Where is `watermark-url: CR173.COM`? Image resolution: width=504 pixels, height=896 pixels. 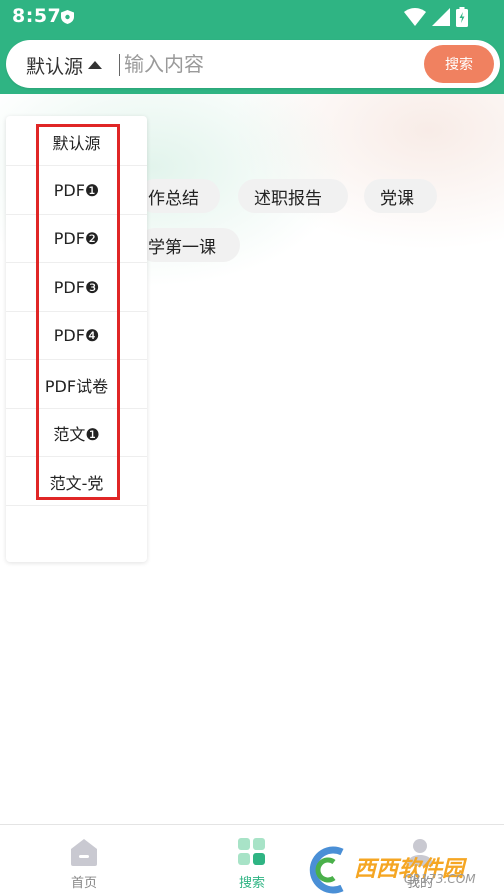 watermark-url: CR173.COM is located at coordinates (440, 879).